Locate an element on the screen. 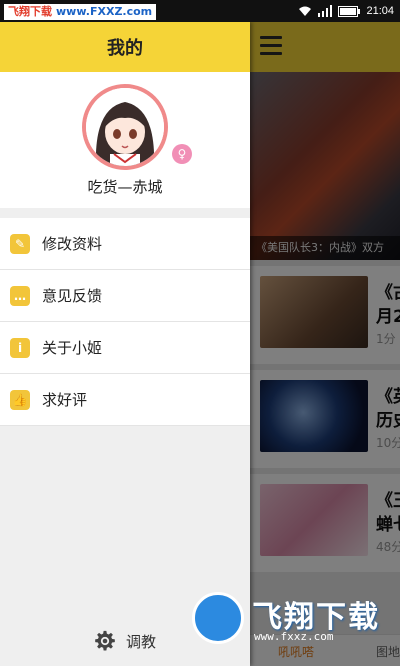 Image resolution: width=400 pixels, height=666 pixels. battery-icon is located at coordinates (349, 11).